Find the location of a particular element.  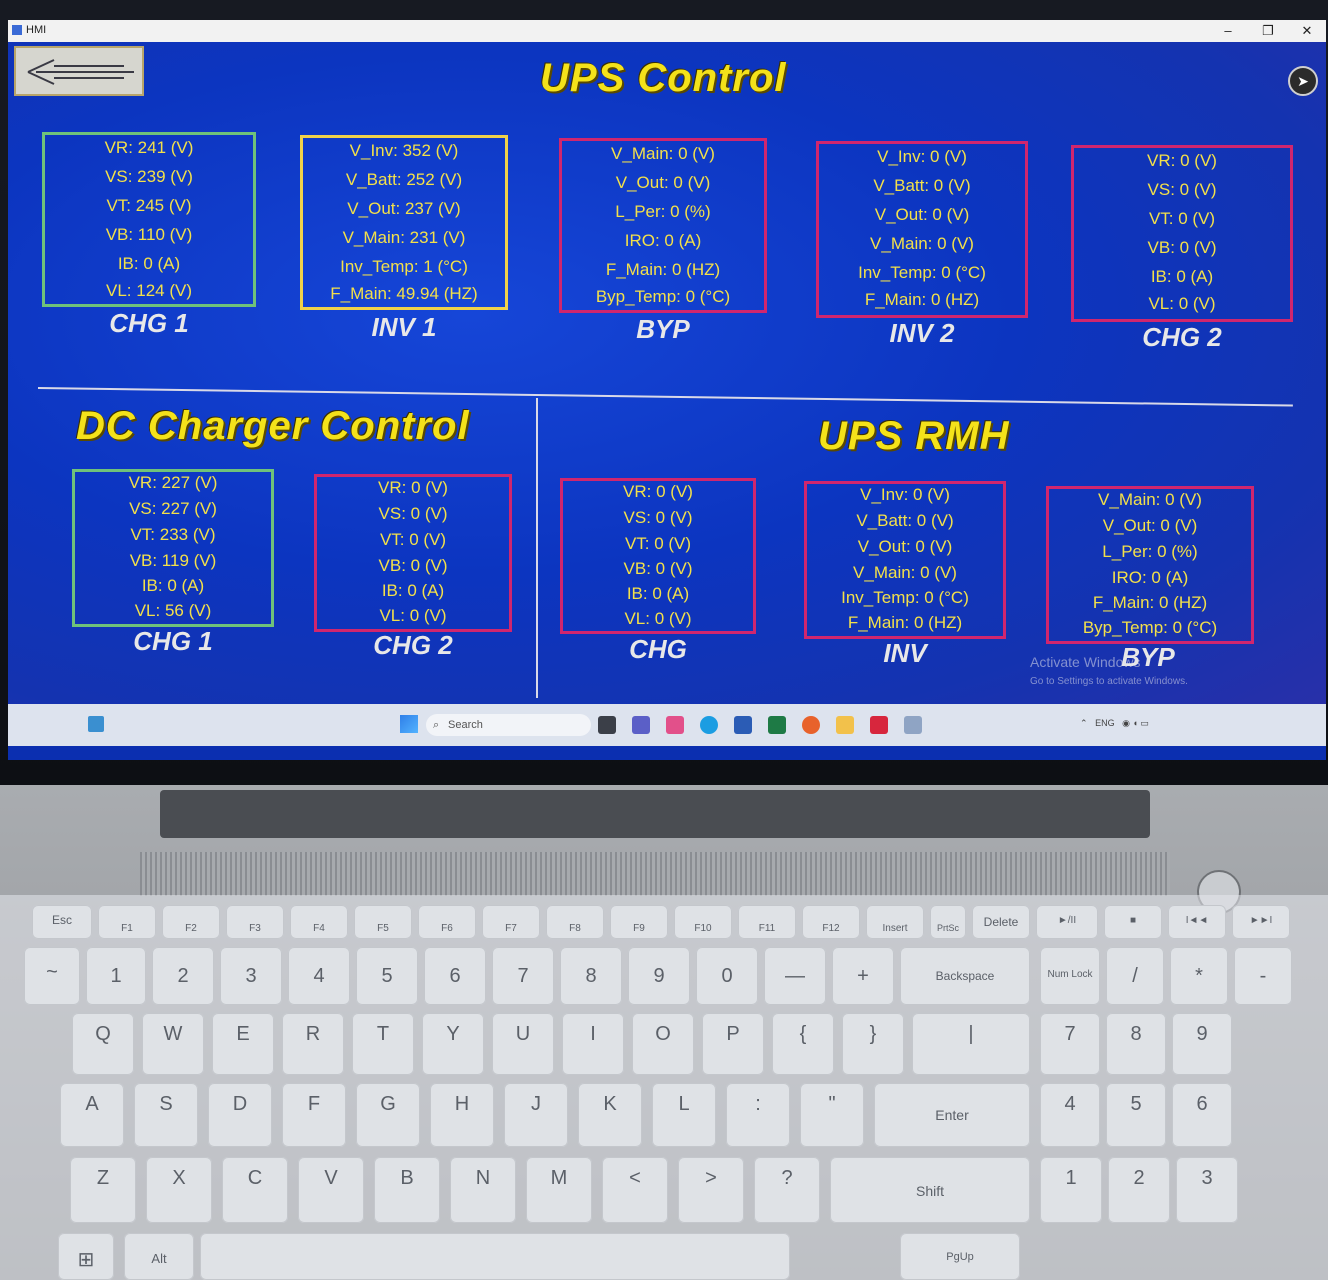

edge-icon is located at coordinates (709, 725).